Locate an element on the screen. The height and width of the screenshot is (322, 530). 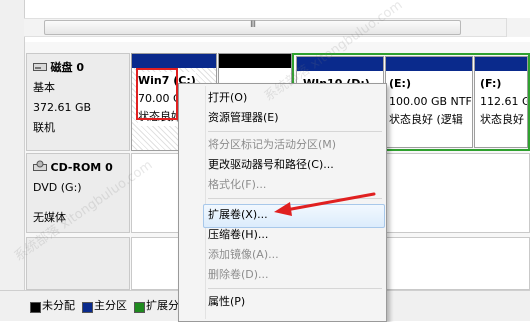
hard-disk-icon is located at coordinates (40, 67).